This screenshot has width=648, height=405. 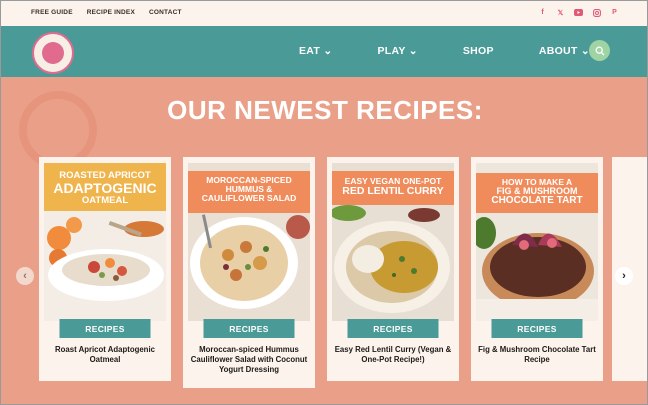 I want to click on nav-shop: SHOP, so click(x=478, y=51).